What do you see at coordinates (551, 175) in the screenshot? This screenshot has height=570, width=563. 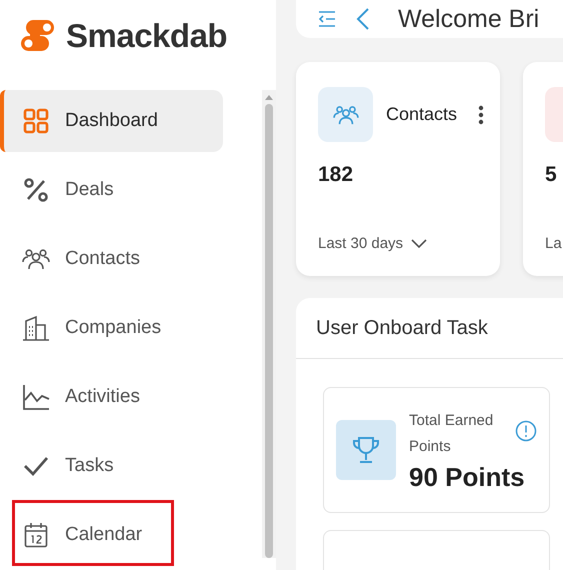 I see `stat-value: 5` at bounding box center [551, 175].